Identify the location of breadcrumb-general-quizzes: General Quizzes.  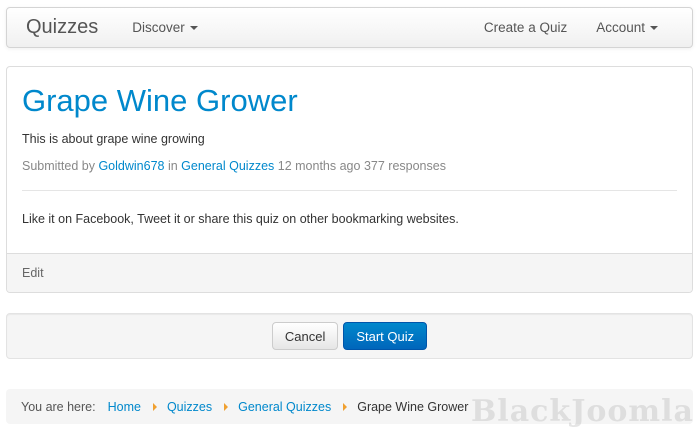
(284, 407).